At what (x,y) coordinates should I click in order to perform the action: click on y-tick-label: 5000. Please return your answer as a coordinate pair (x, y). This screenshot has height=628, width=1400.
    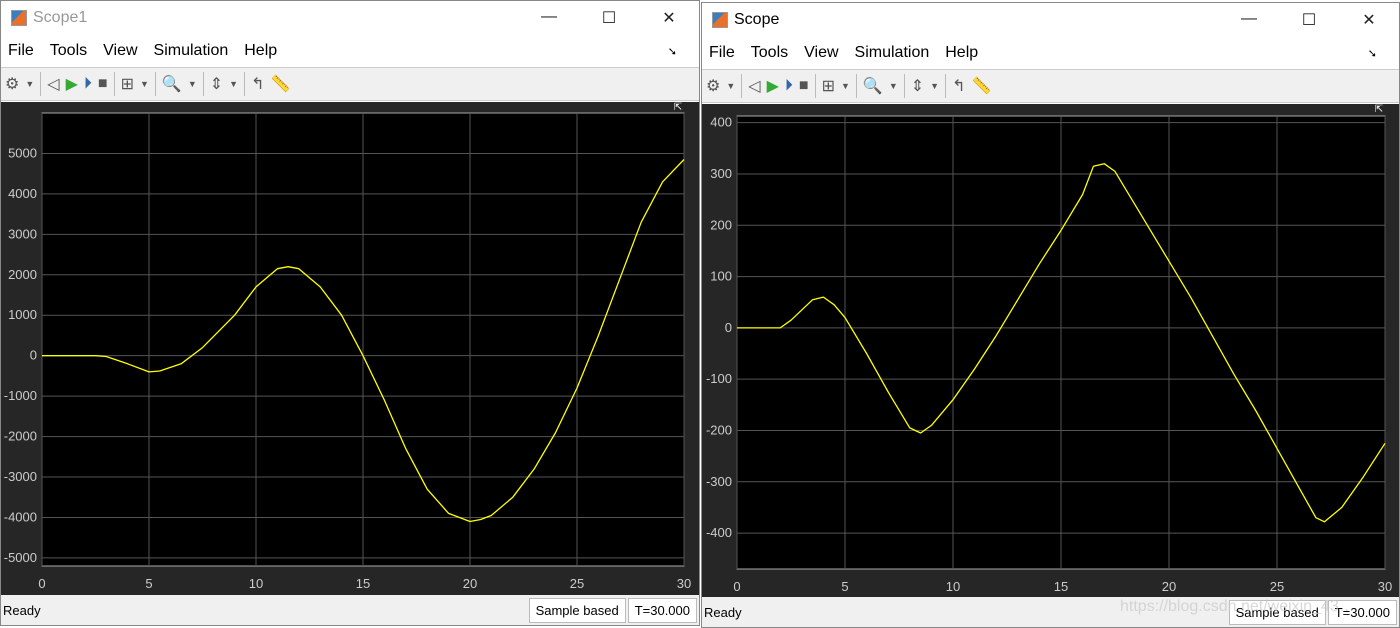
    Looking at the image, I should click on (22, 152).